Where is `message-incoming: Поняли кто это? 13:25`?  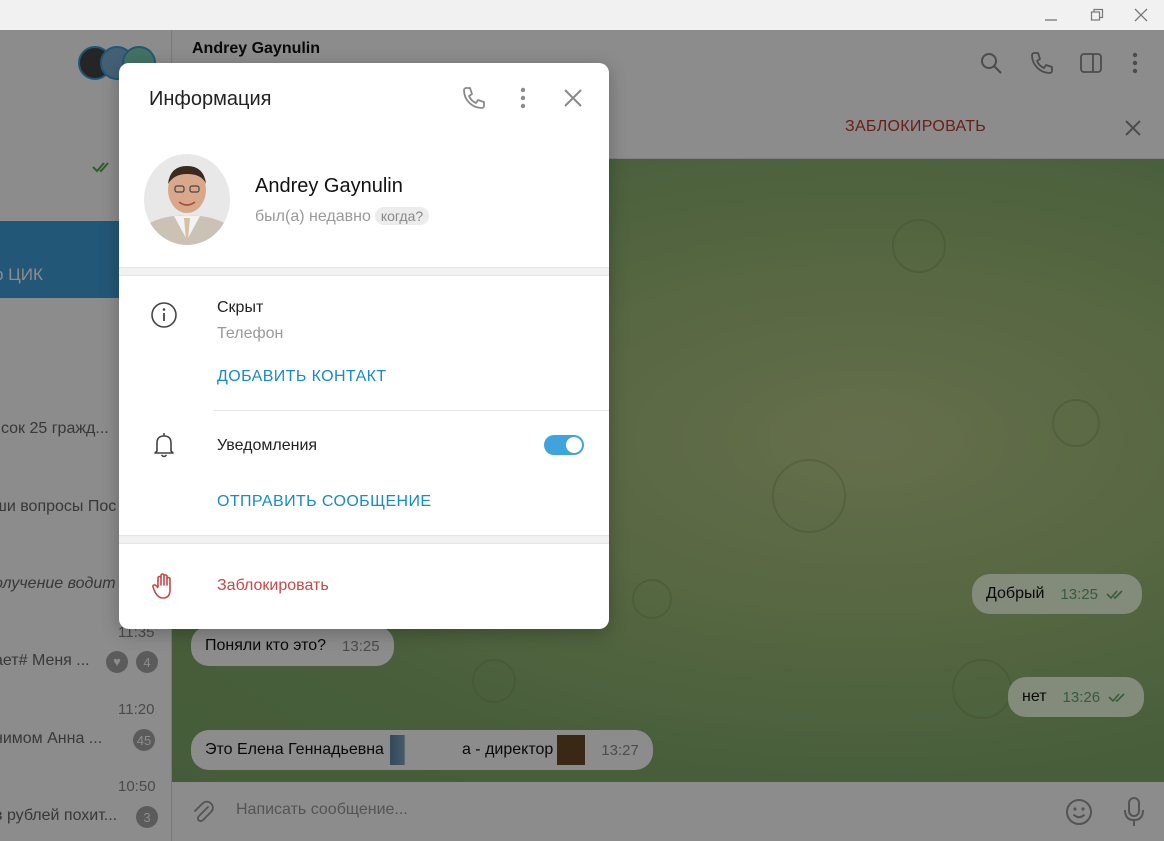 message-incoming: Поняли кто это? 13:25 is located at coordinates (292, 646).